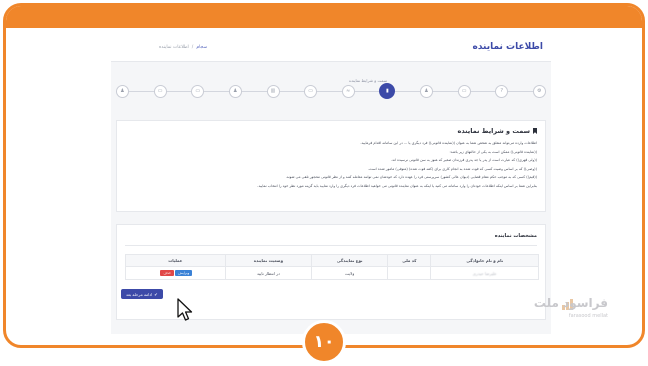  What do you see at coordinates (348, 91) in the screenshot?
I see `step-7-graduation-icon: ≈` at bounding box center [348, 91].